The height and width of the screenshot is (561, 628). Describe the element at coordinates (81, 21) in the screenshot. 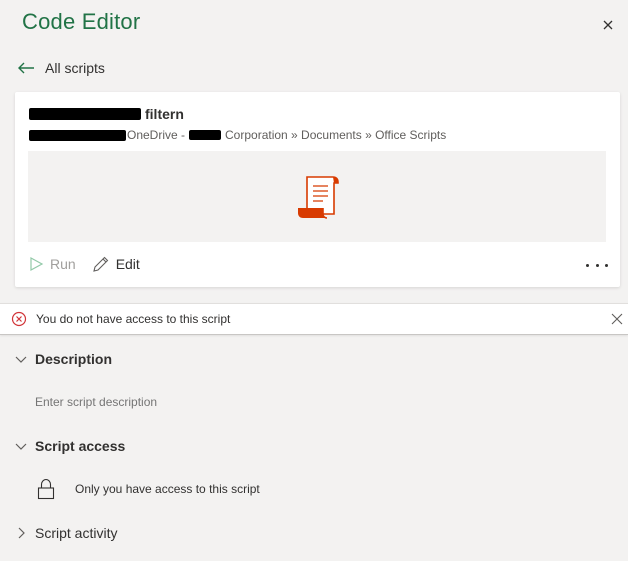

I see `page-title: Code Editor` at that location.